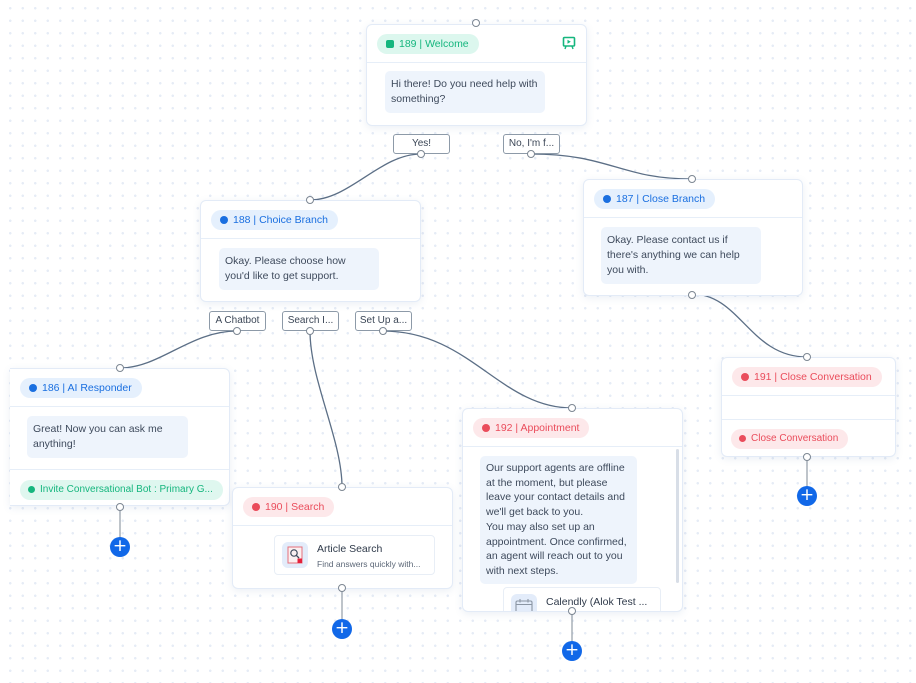 Image resolution: width=916 pixels, height=683 pixels. Describe the element at coordinates (178, 349) in the screenshot. I see `connector-chatbot-to-ai-responder` at that location.